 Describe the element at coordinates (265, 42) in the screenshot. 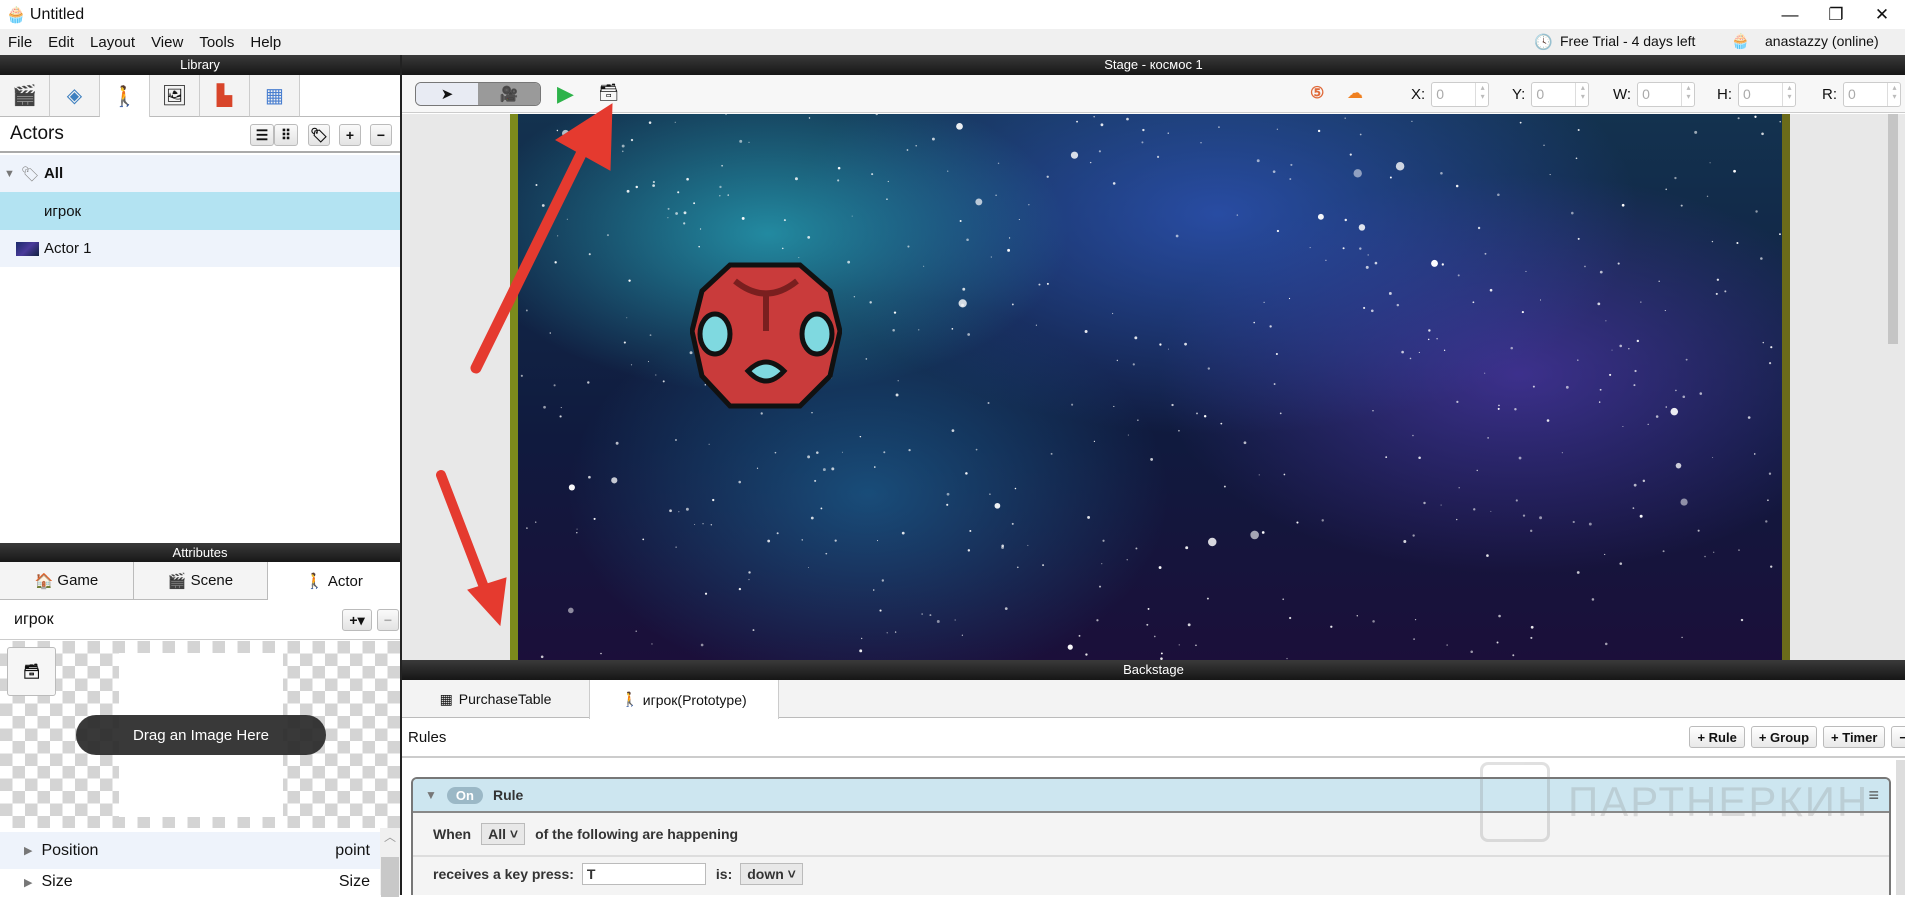

I see `menu-help: Help` at that location.